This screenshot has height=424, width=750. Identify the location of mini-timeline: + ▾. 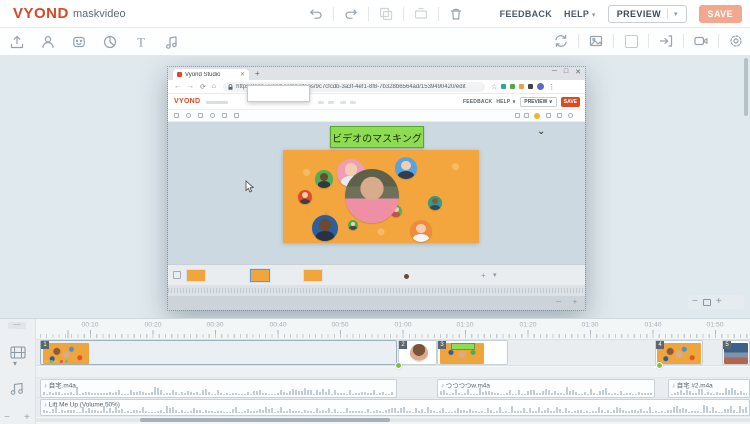
(376, 274).